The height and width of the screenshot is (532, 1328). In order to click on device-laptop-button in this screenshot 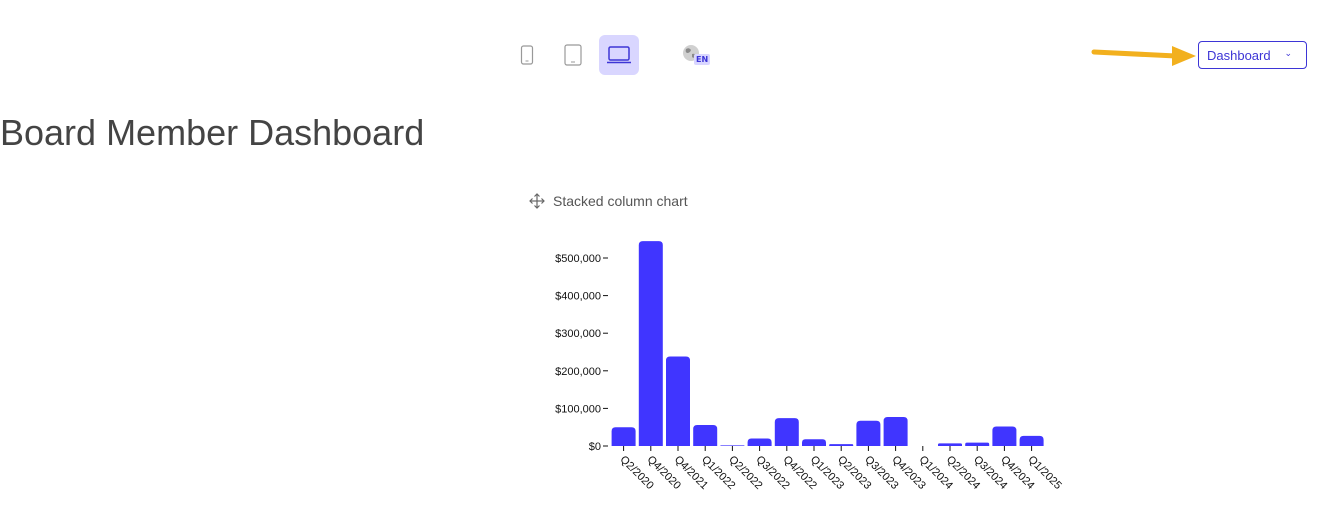, I will do `click(619, 55)`.